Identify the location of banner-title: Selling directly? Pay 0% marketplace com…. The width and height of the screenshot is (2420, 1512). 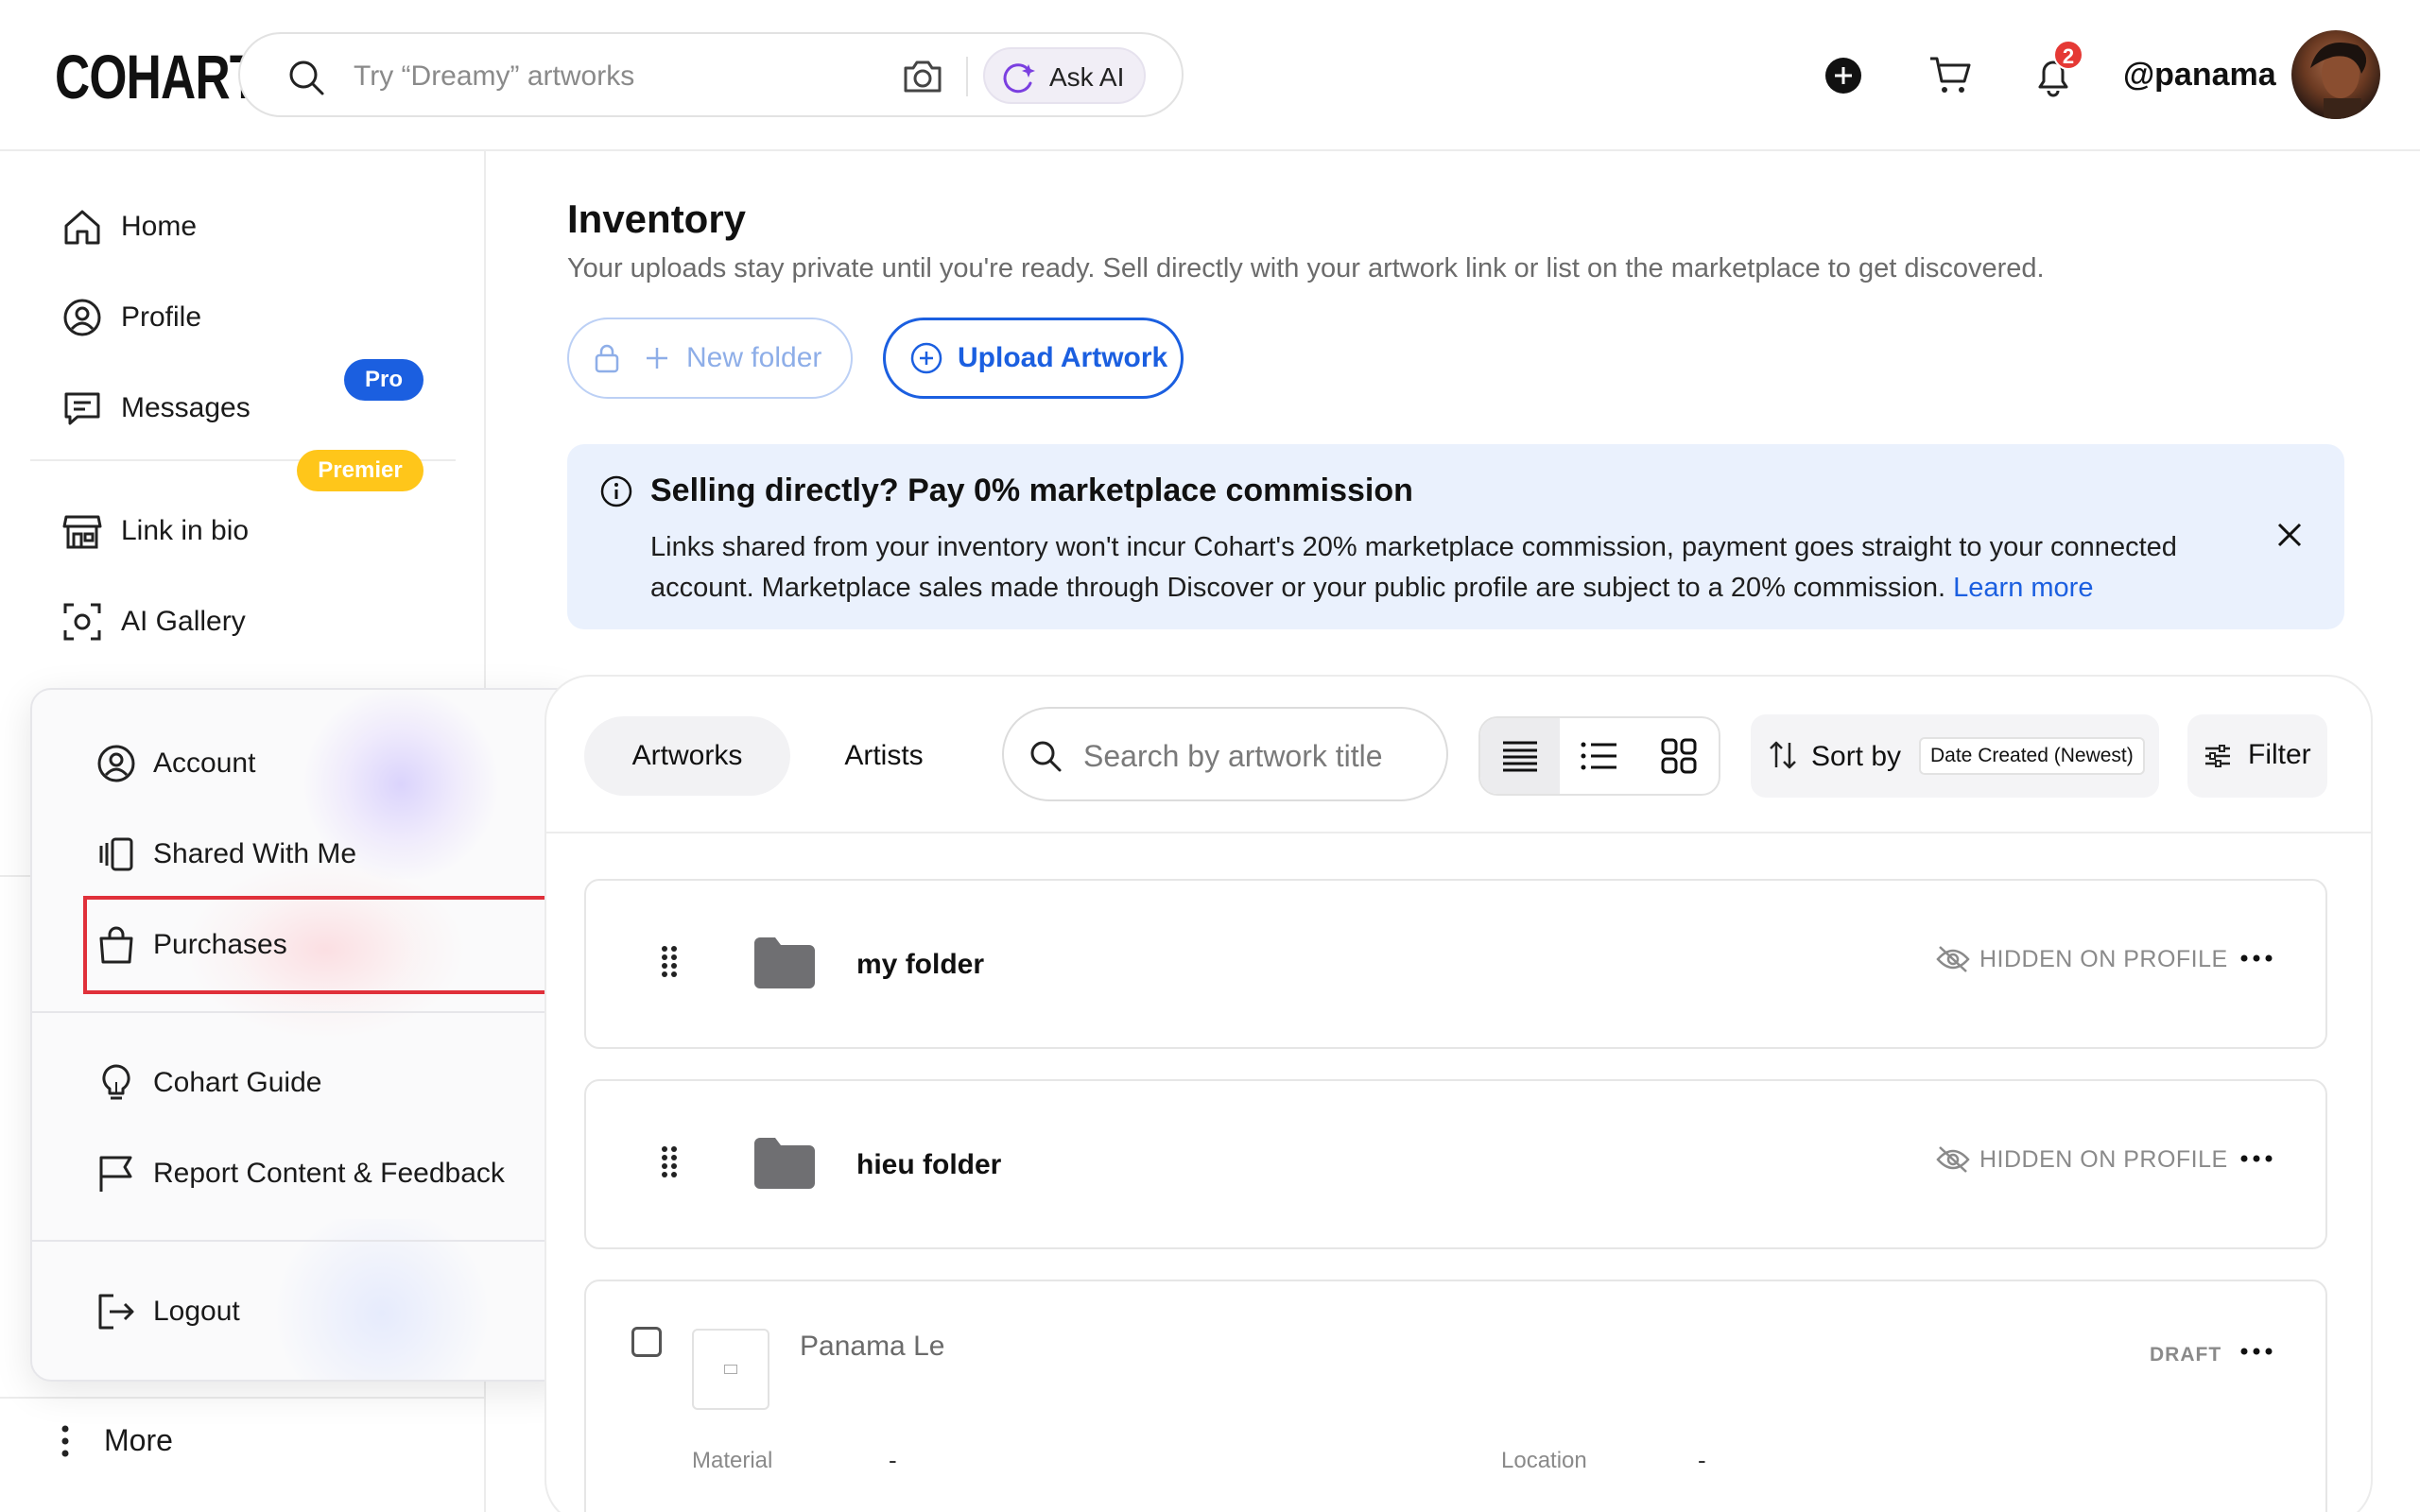
(1032, 490).